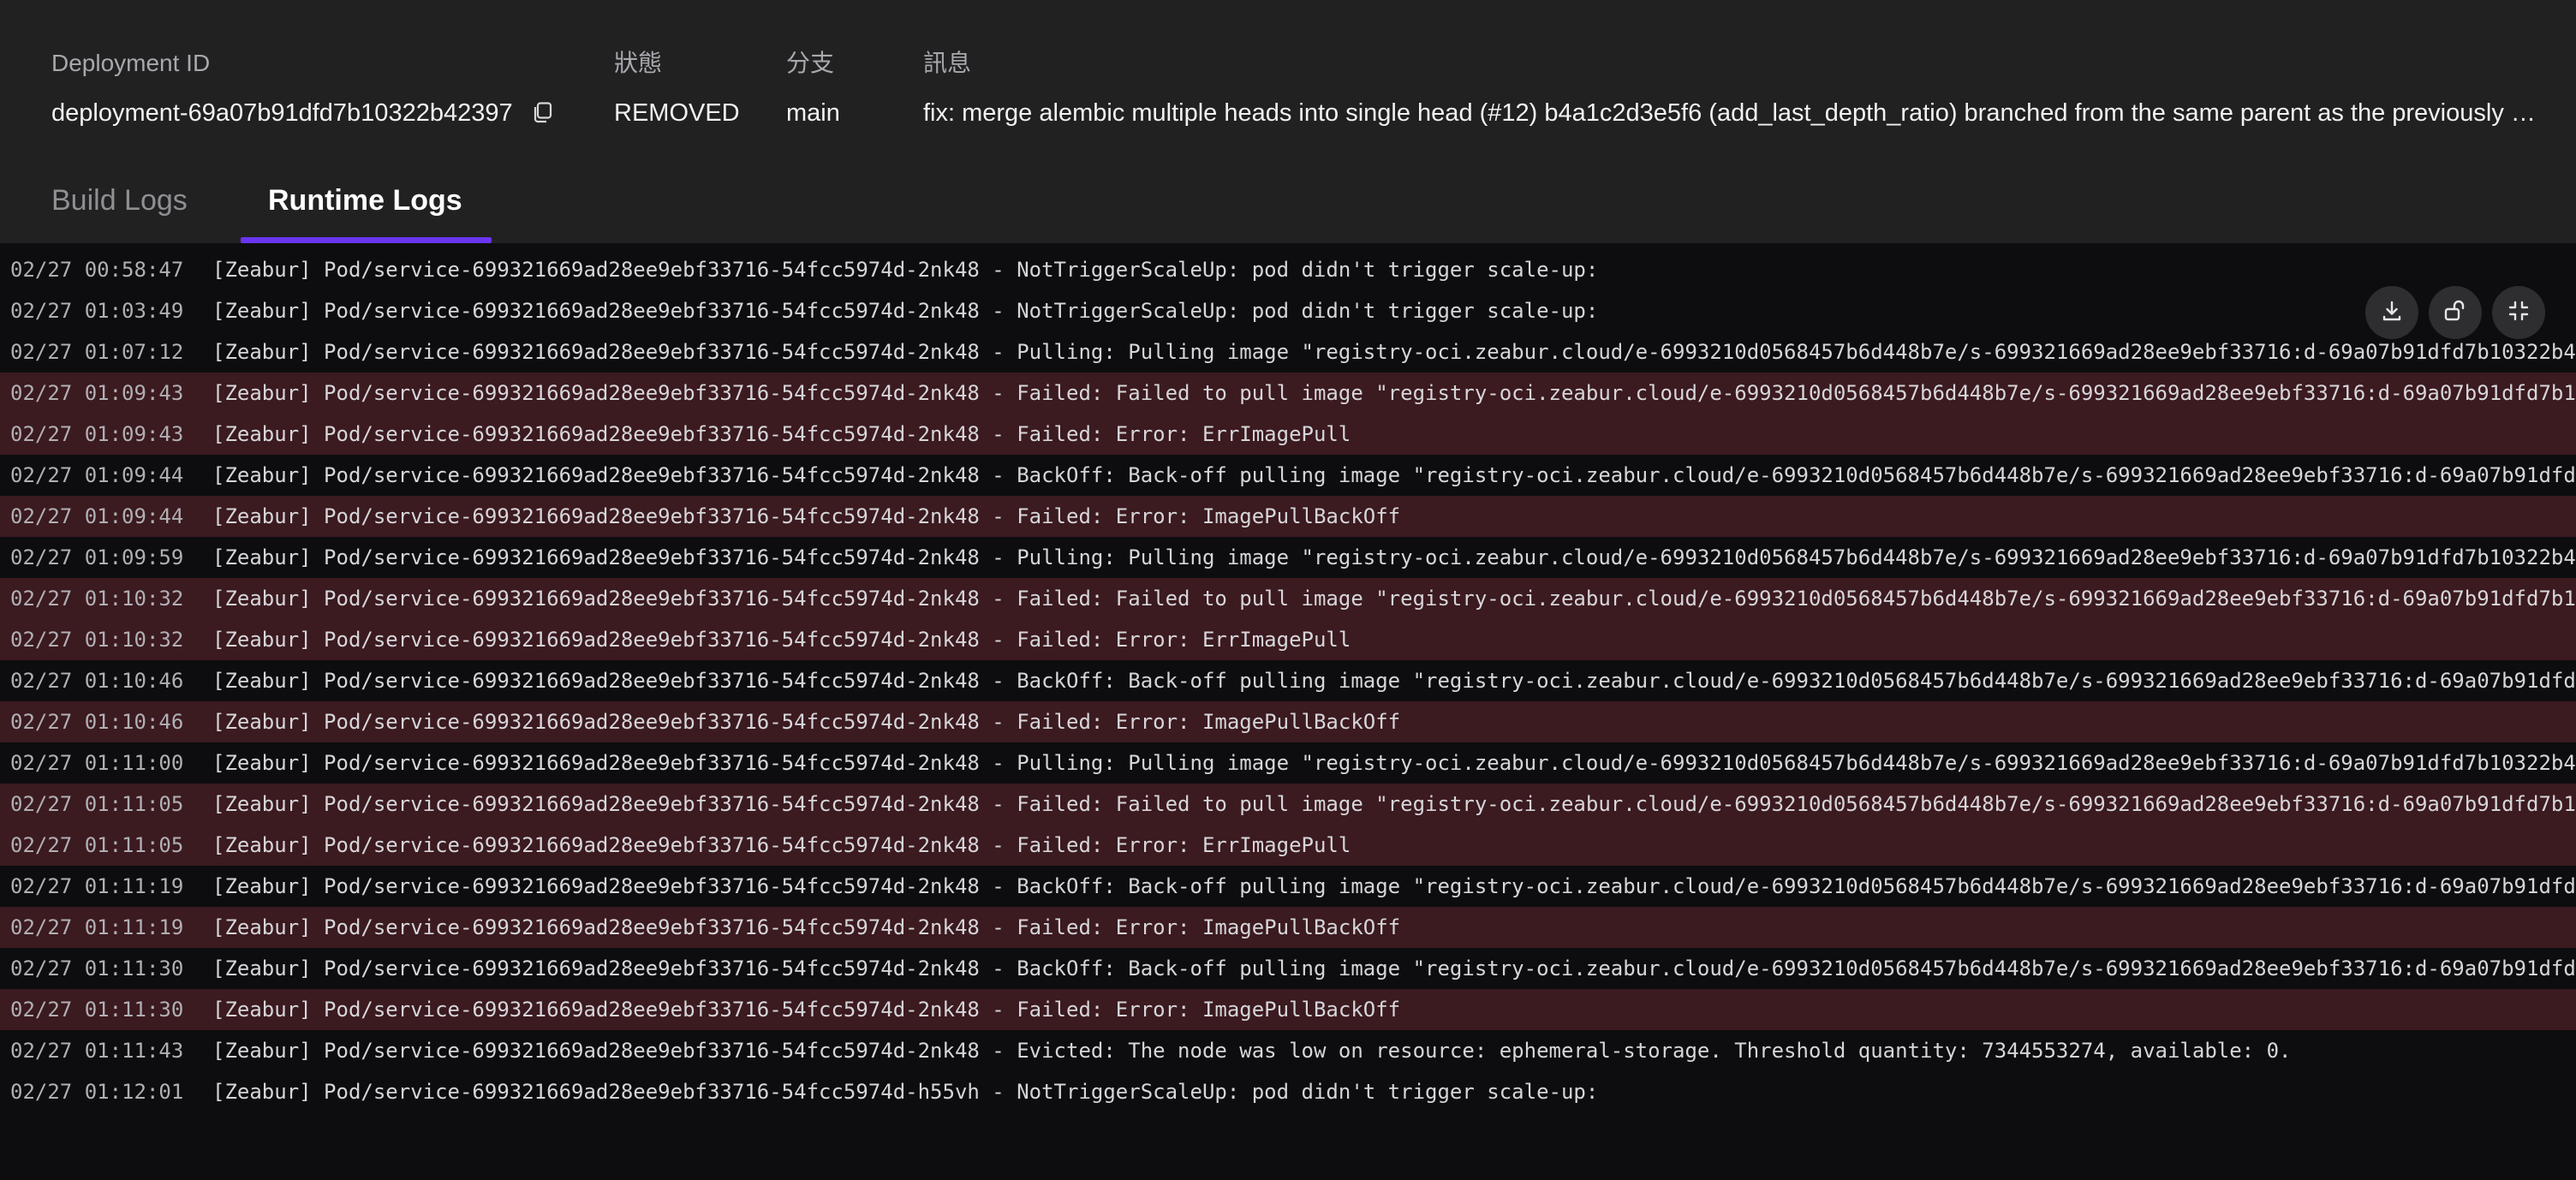  Describe the element at coordinates (97, 557) in the screenshot. I see `log-timestamp: 02/27 01:09:59` at that location.